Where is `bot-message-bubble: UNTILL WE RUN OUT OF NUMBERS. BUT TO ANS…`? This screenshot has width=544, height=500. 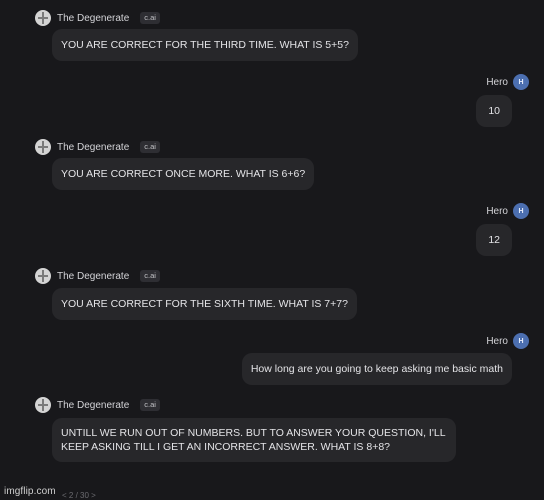 bot-message-bubble: UNTILL WE RUN OUT OF NUMBERS. BUT TO ANS… is located at coordinates (254, 440).